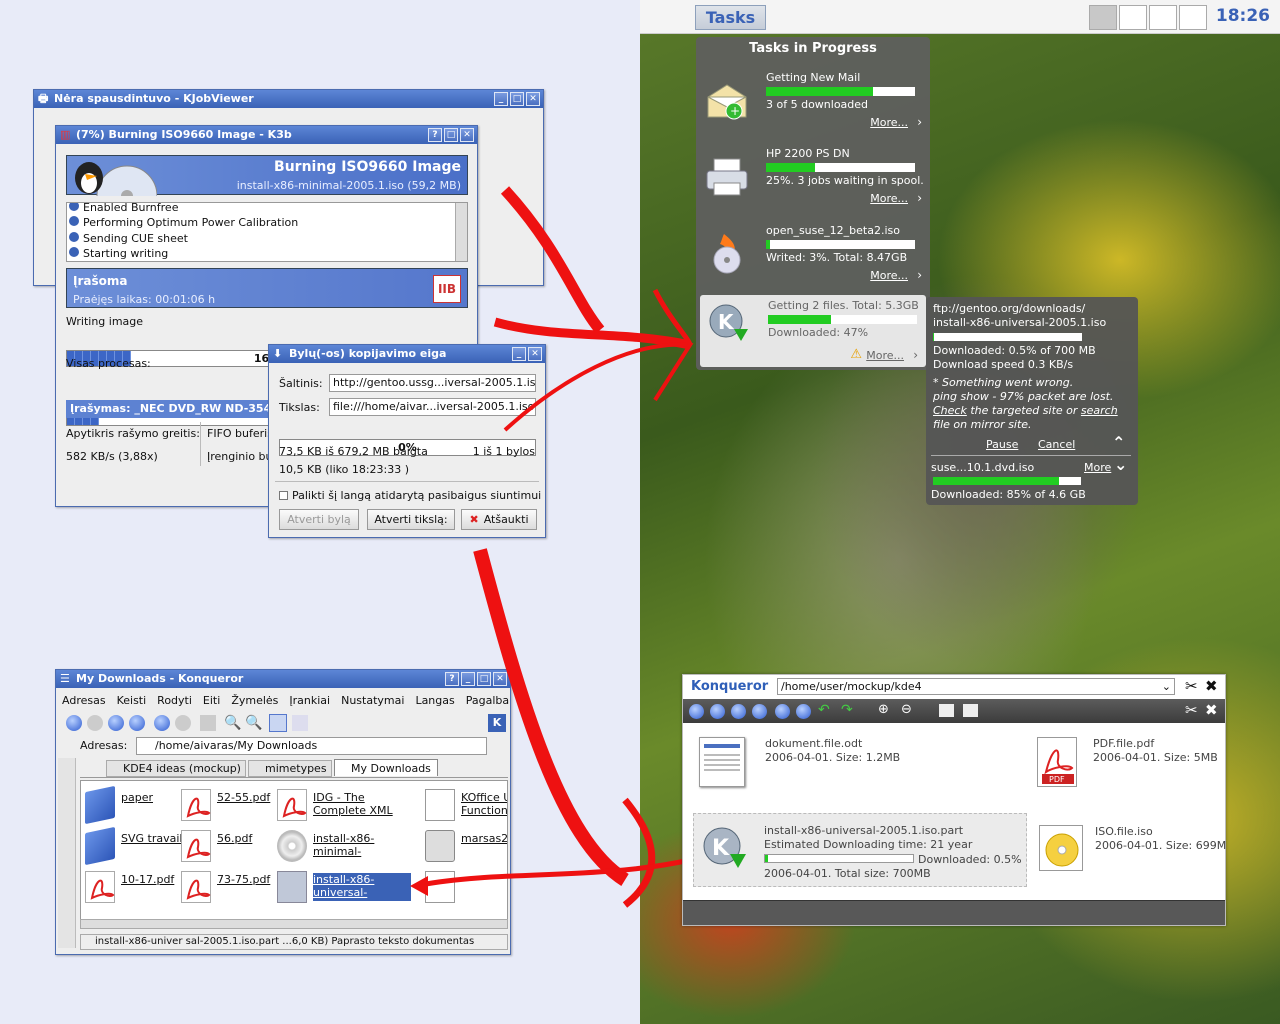  What do you see at coordinates (362, 887) in the screenshot?
I see `file-label: install-x86-universal-2005.1.iso.part` at bounding box center [362, 887].